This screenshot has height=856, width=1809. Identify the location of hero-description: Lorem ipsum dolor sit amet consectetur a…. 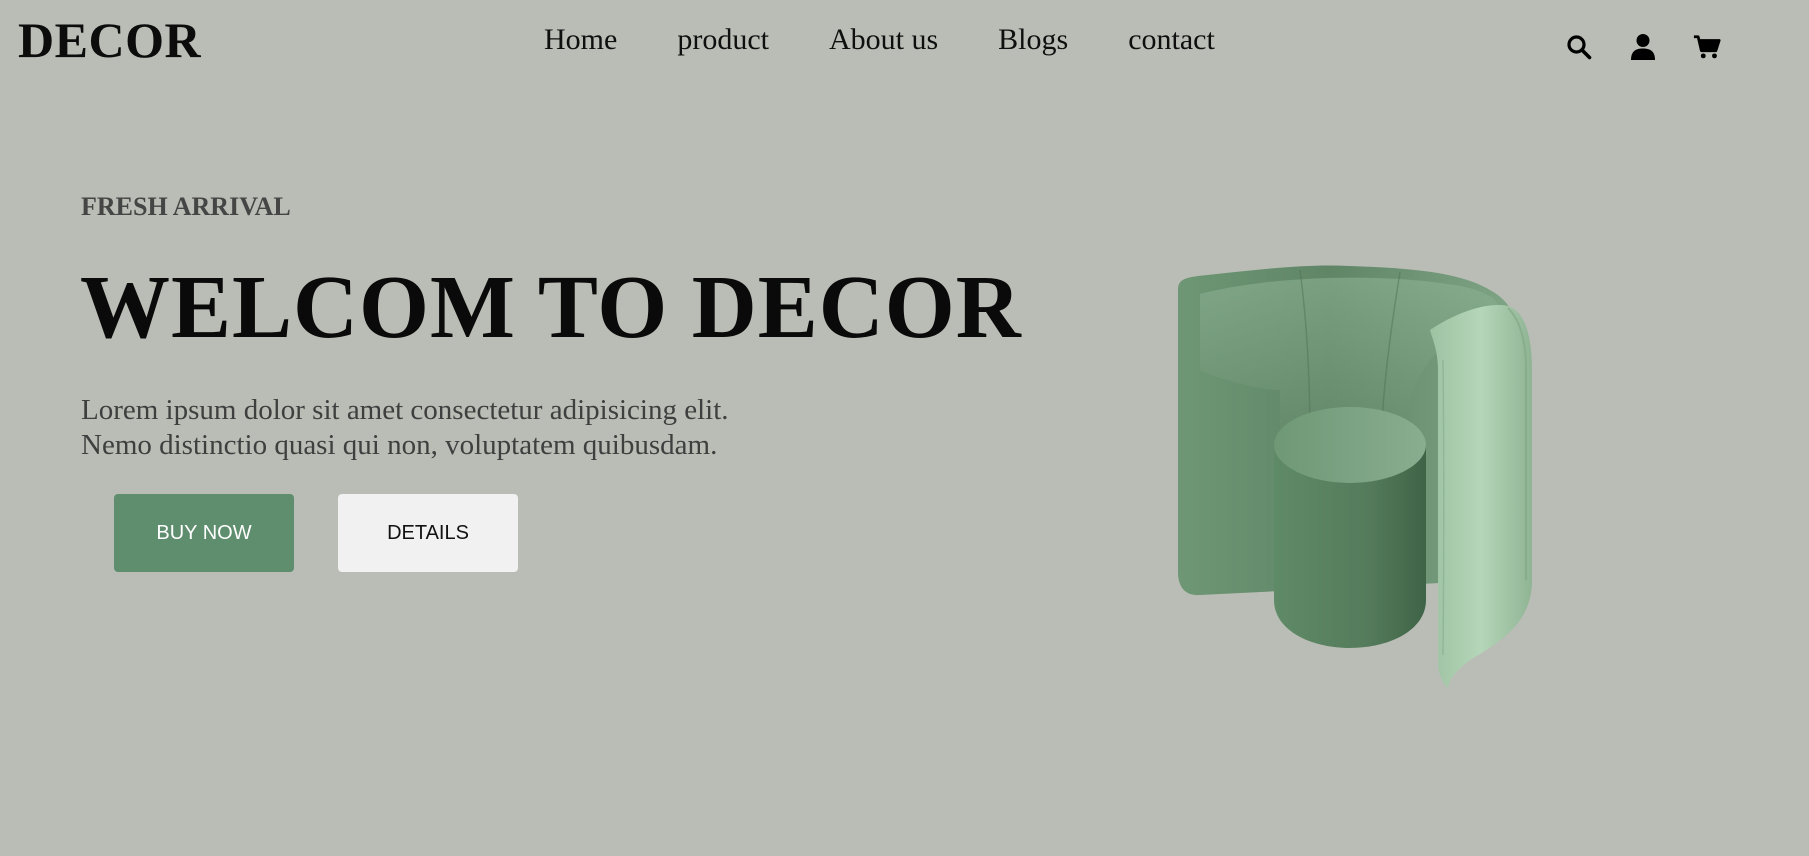
(461, 428).